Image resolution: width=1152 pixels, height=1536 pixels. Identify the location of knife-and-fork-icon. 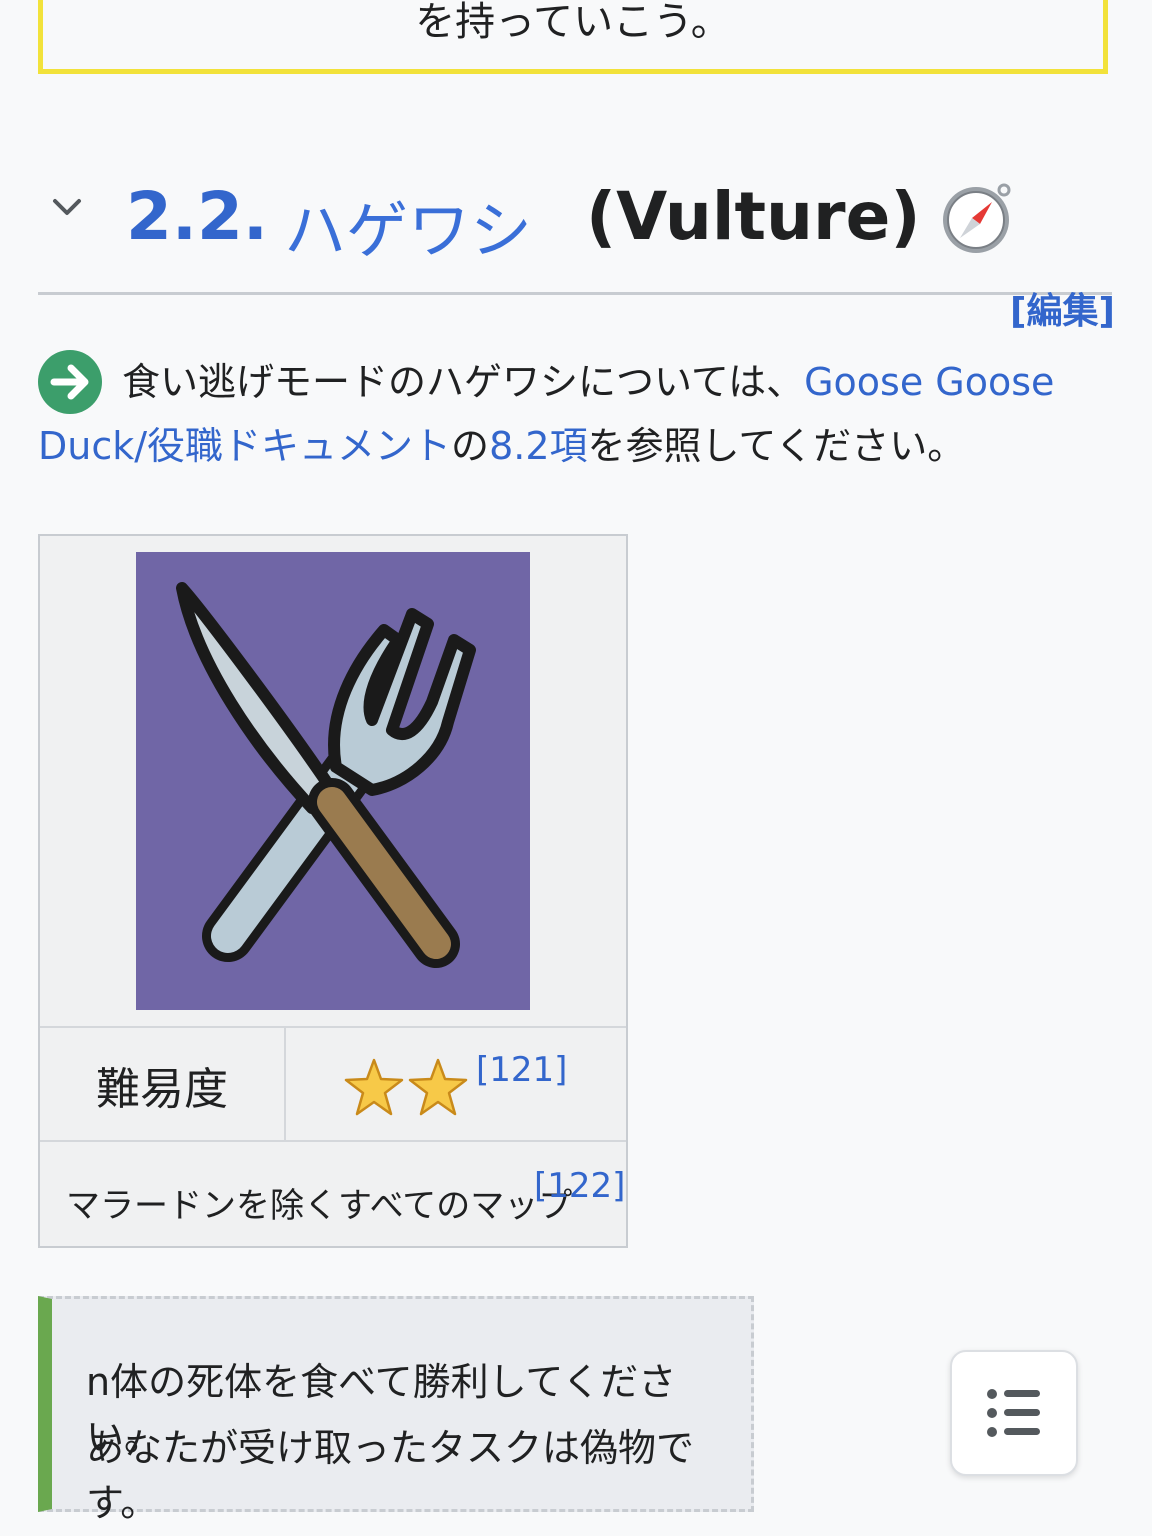
(333, 781).